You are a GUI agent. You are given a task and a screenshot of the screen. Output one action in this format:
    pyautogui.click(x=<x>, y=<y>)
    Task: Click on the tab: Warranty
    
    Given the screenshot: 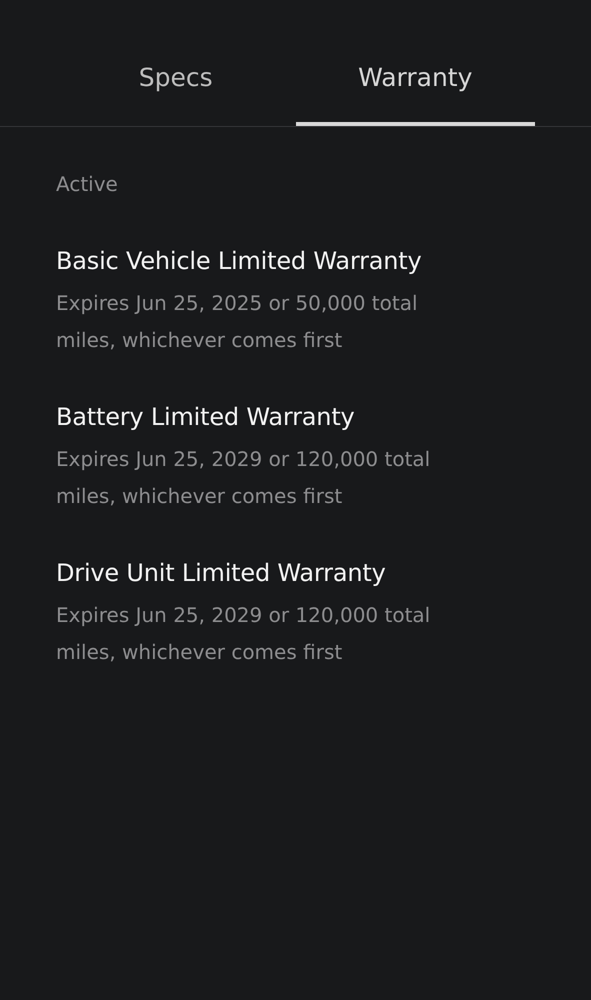 What is the action you would take?
    pyautogui.click(x=415, y=63)
    